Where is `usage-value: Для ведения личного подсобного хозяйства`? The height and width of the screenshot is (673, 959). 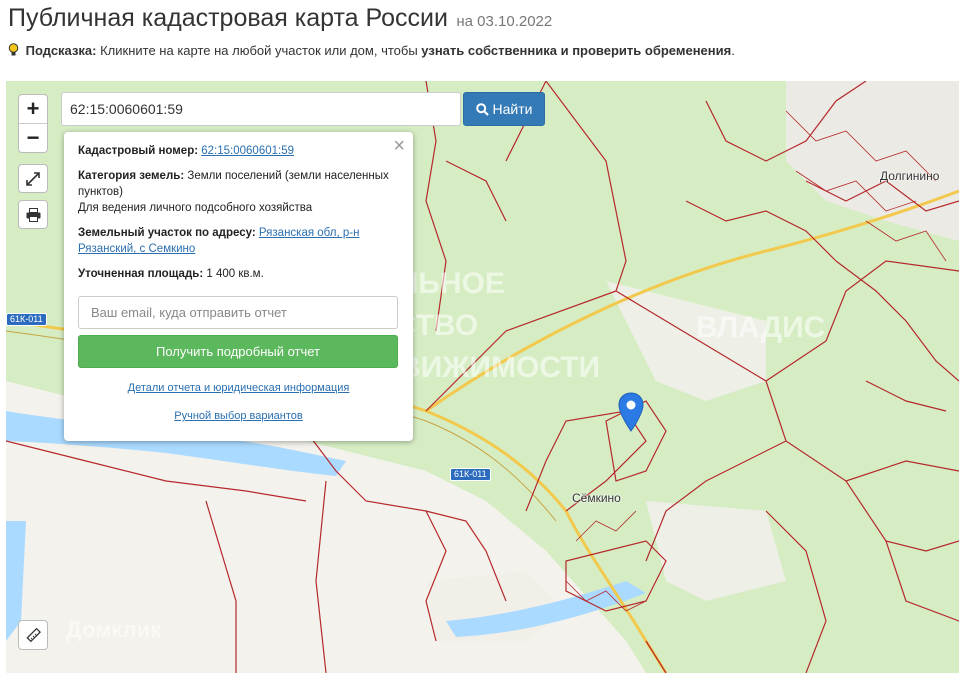 usage-value: Для ведения личного подсобного хозяйства is located at coordinates (195, 208).